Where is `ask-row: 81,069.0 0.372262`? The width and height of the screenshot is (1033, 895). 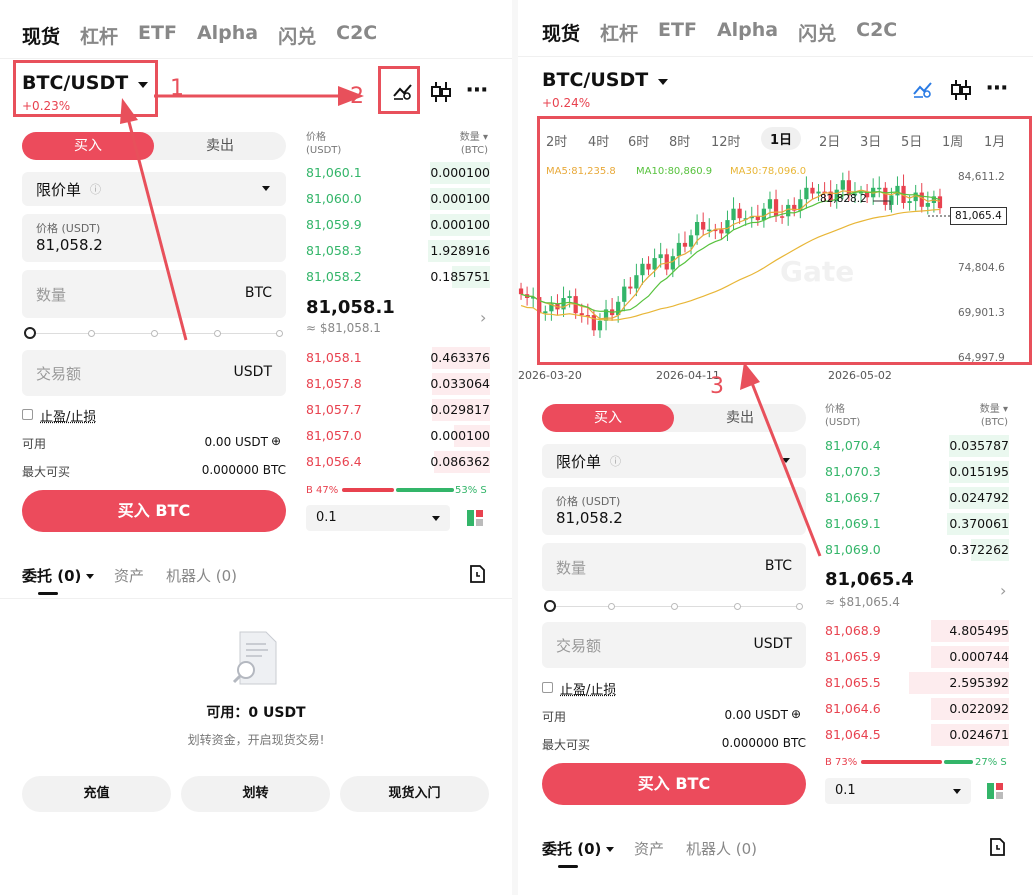
ask-row: 81,069.0 0.372262 is located at coordinates (917, 550).